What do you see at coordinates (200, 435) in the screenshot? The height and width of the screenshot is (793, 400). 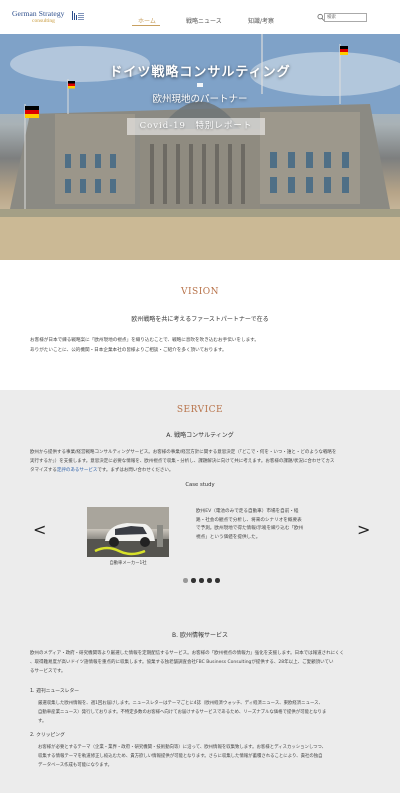 I see `strategy-consulting-title: A. 戦略コンサルティング` at bounding box center [200, 435].